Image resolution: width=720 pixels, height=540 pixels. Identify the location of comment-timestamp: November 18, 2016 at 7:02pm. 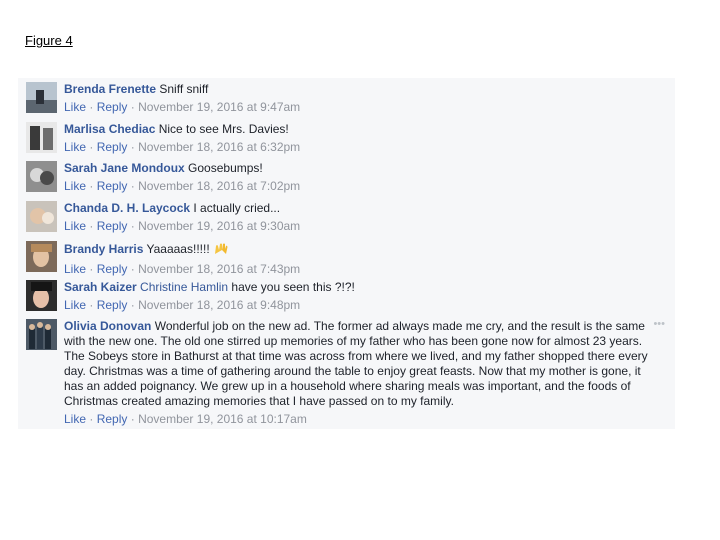
(219, 186).